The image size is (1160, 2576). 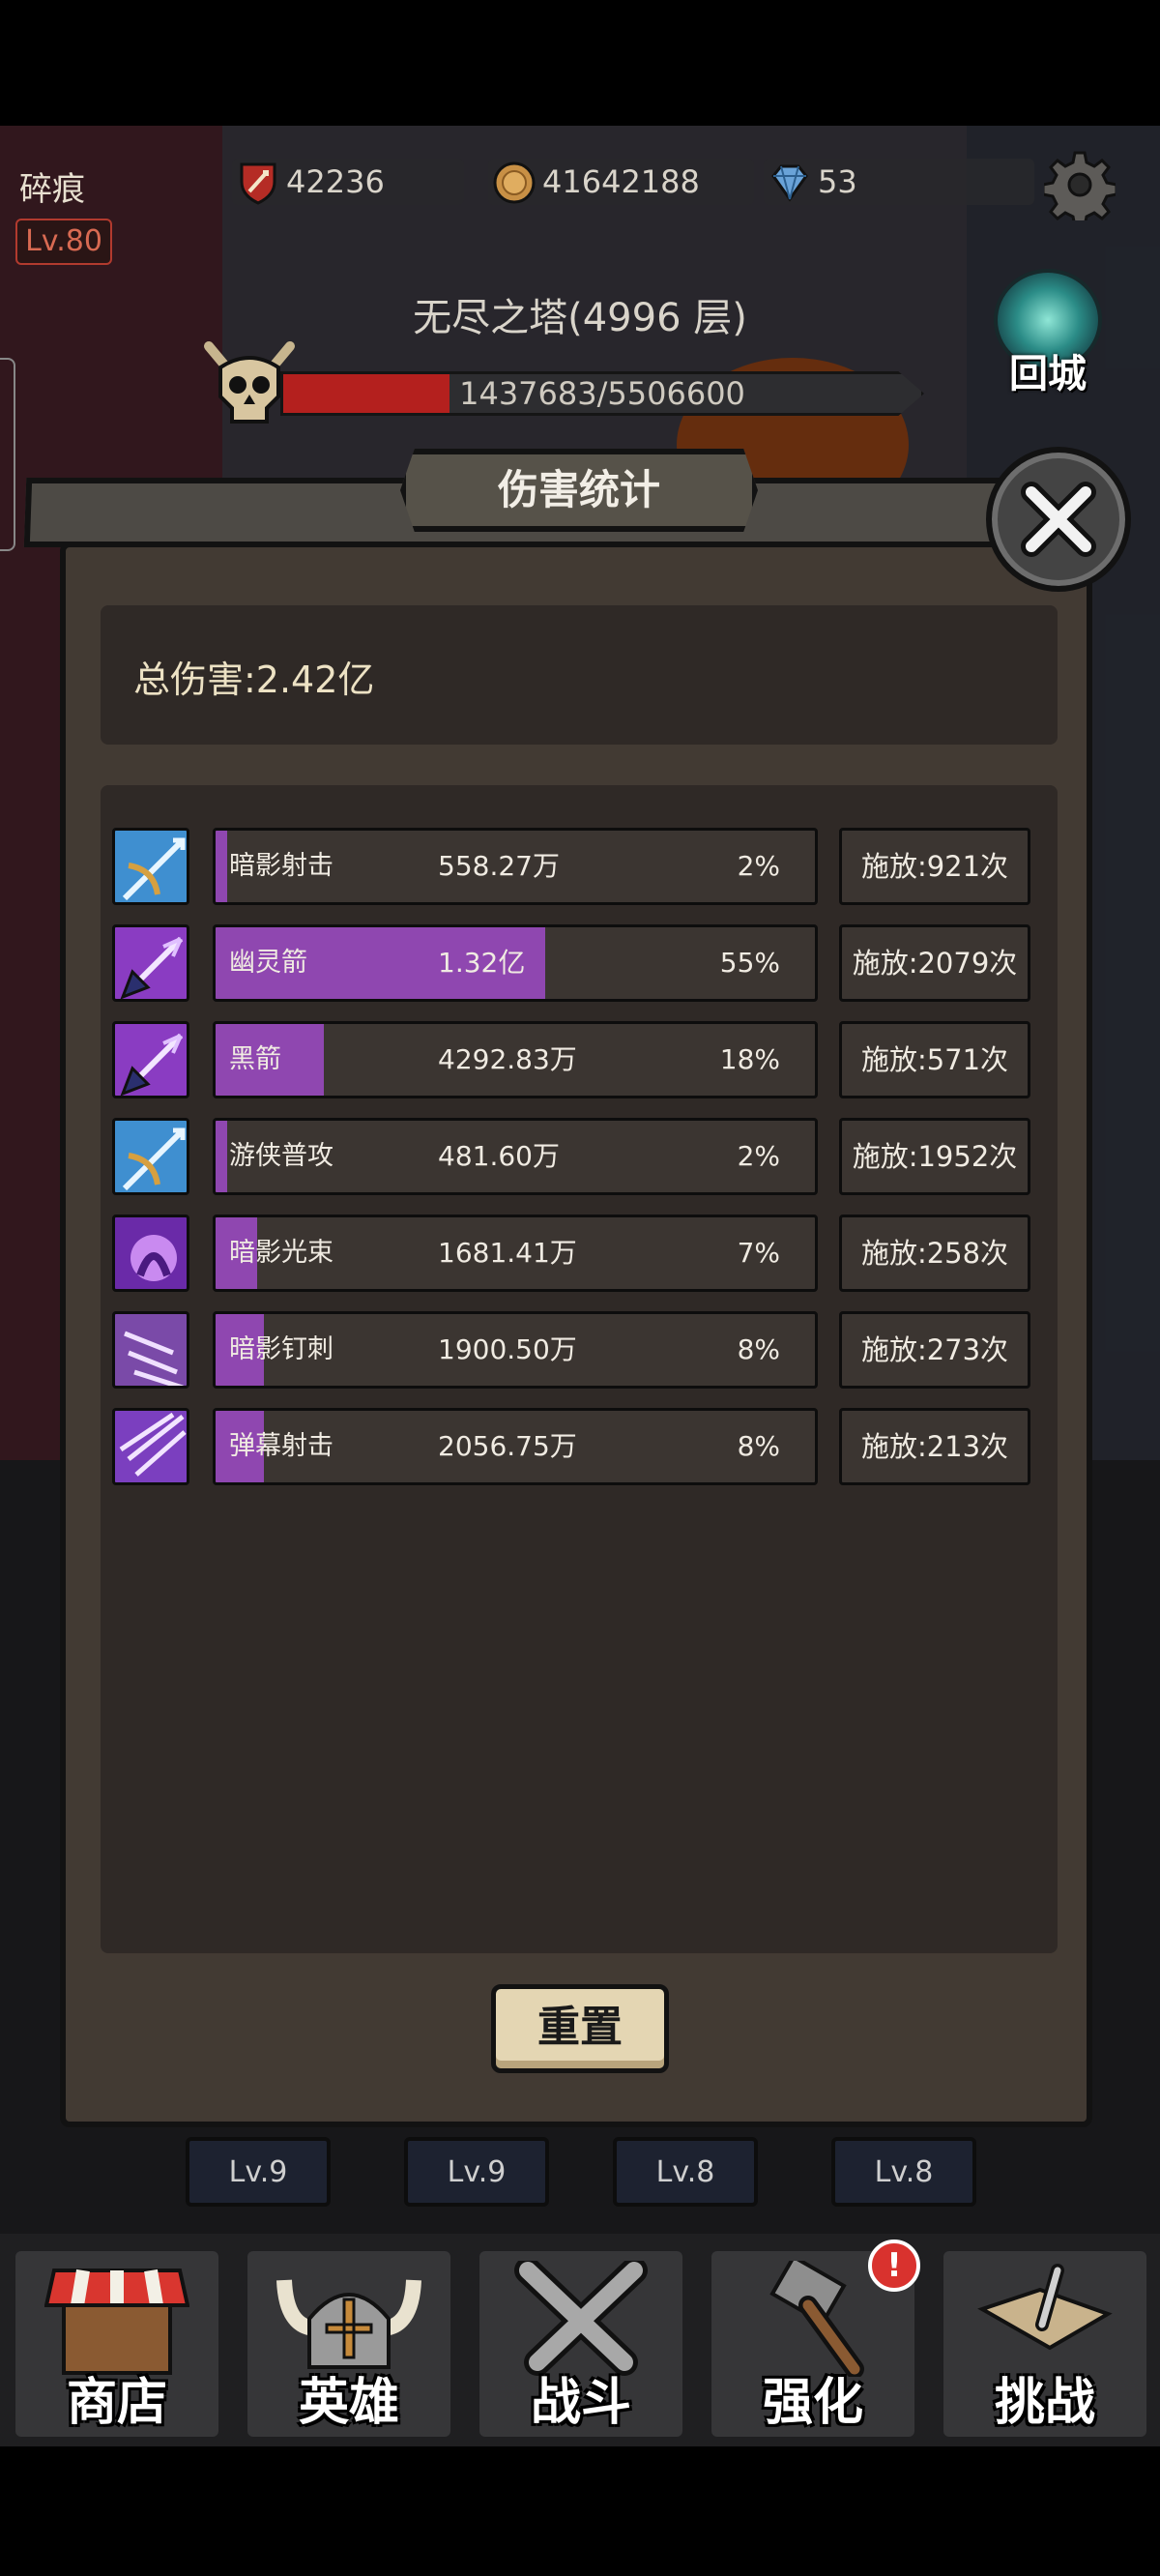 What do you see at coordinates (685, 2172) in the screenshot?
I see `skill-slot-3-level: Lv.8` at bounding box center [685, 2172].